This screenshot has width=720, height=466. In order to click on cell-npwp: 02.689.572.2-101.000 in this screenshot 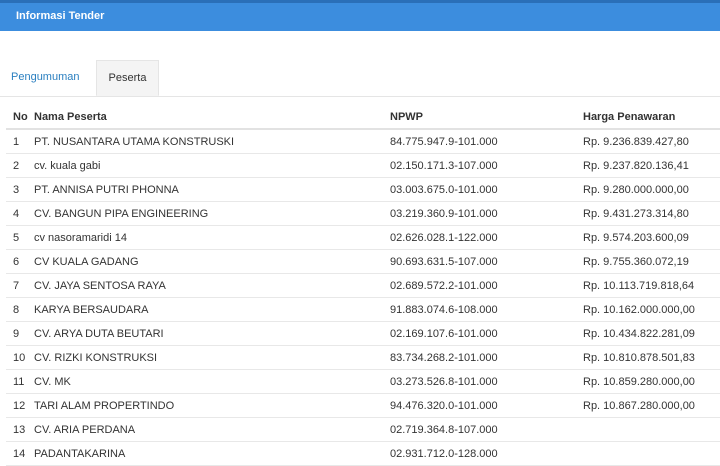, I will do `click(486, 285)`.